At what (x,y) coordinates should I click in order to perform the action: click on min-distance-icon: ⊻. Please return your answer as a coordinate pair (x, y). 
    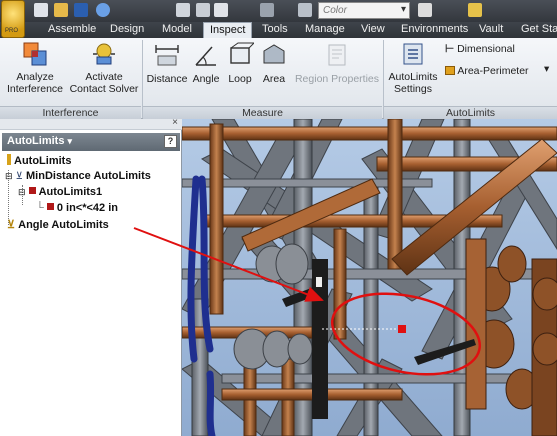
    Looking at the image, I should click on (19, 176).